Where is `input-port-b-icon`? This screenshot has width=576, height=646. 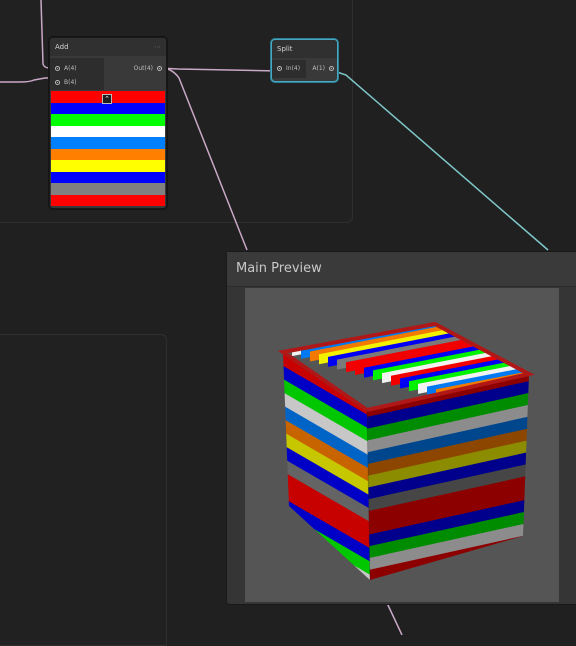
input-port-b-icon is located at coordinates (57, 82).